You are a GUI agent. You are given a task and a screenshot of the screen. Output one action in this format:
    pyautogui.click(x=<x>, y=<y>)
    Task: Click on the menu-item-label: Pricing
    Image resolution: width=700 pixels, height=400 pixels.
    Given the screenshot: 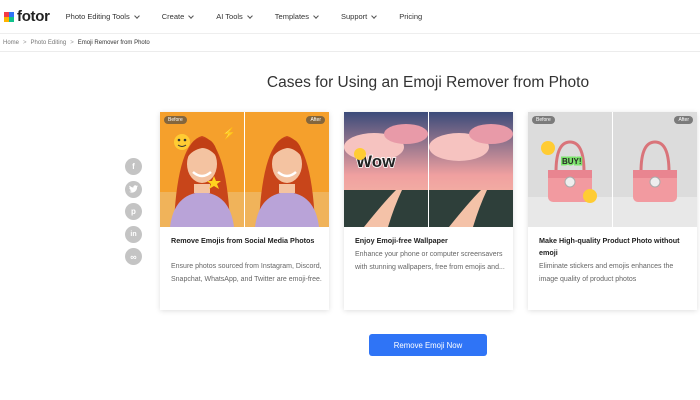 What is the action you would take?
    pyautogui.click(x=411, y=16)
    